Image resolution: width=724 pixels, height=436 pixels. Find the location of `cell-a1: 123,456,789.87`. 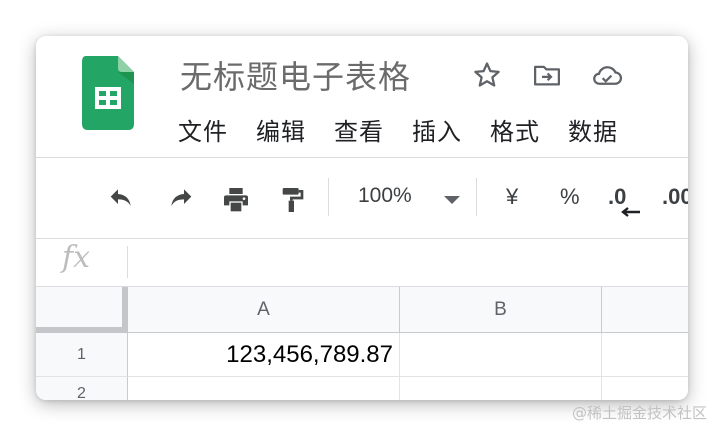

cell-a1: 123,456,789.87 is located at coordinates (264, 355).